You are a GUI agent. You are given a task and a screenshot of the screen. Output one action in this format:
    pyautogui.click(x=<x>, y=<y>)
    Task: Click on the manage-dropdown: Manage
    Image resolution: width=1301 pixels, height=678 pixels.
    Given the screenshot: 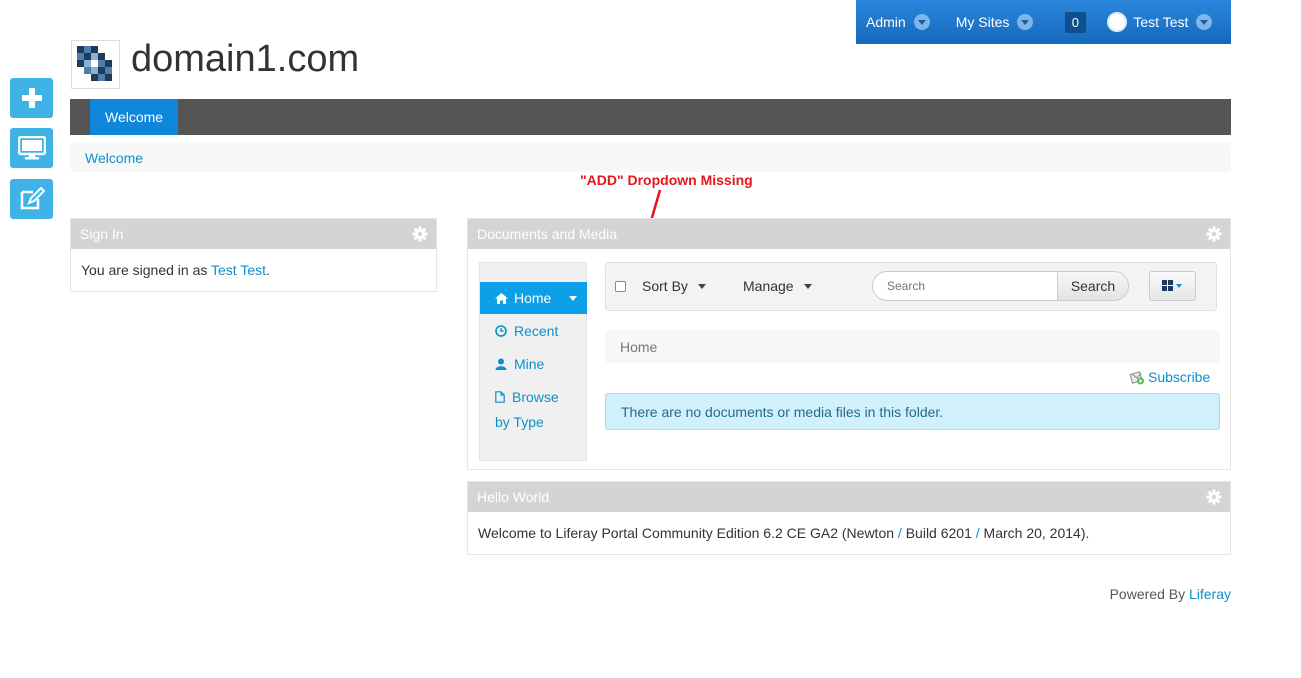 What is the action you would take?
    pyautogui.click(x=777, y=286)
    